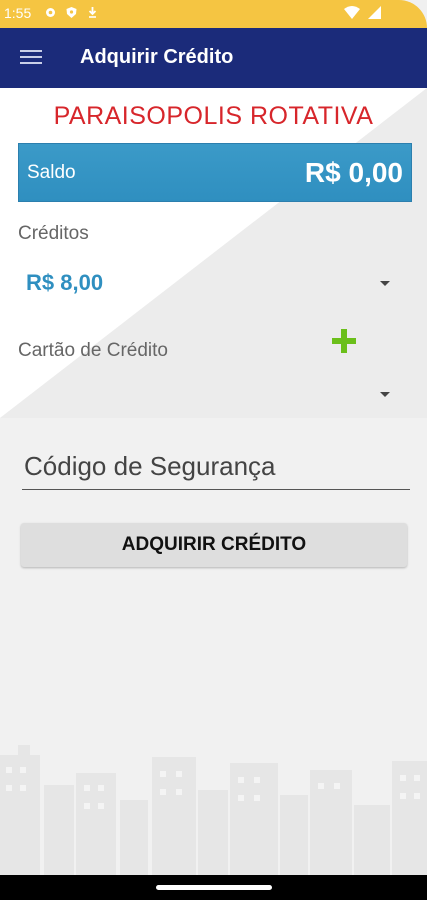 The height and width of the screenshot is (900, 427). I want to click on balance-value: R$ 0,00, so click(353, 172).